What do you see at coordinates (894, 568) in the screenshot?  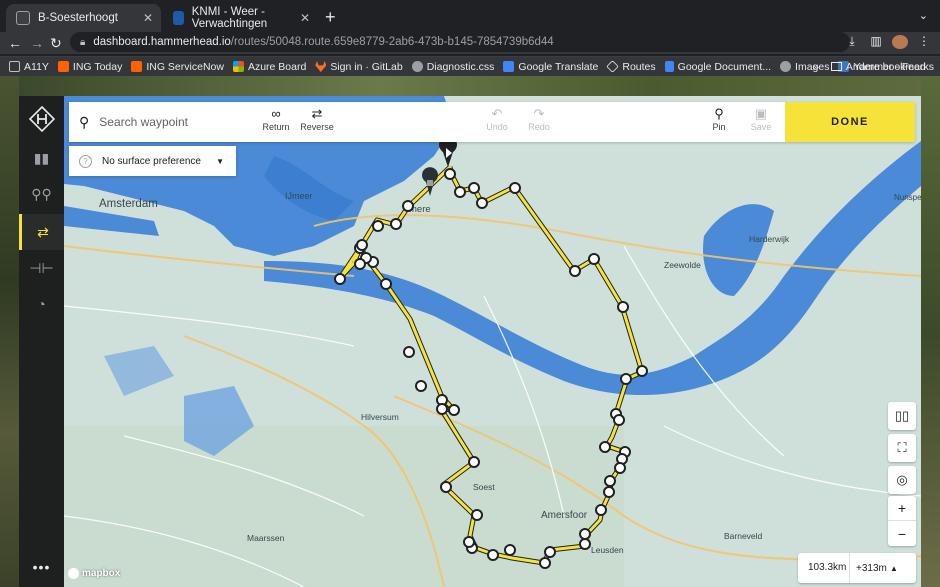 I see `chevron-up-icon: ▲` at bounding box center [894, 568].